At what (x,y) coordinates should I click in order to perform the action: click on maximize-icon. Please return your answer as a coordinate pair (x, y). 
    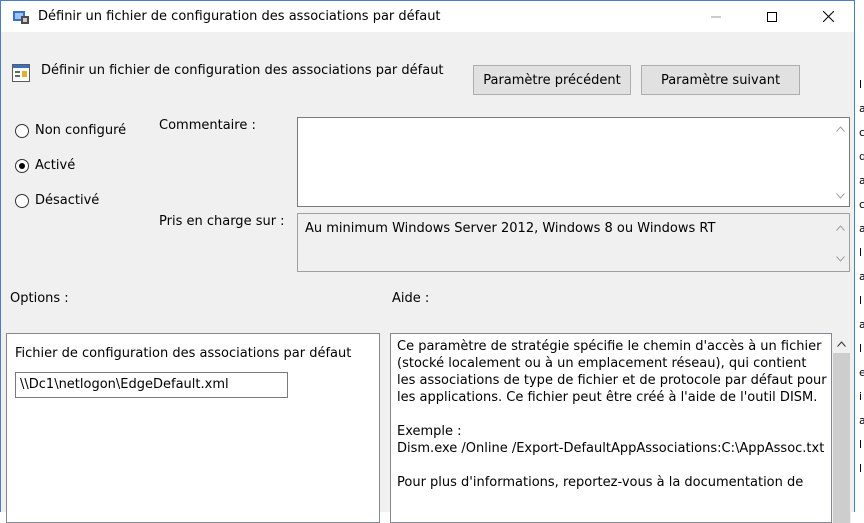
    Looking at the image, I should click on (772, 16).